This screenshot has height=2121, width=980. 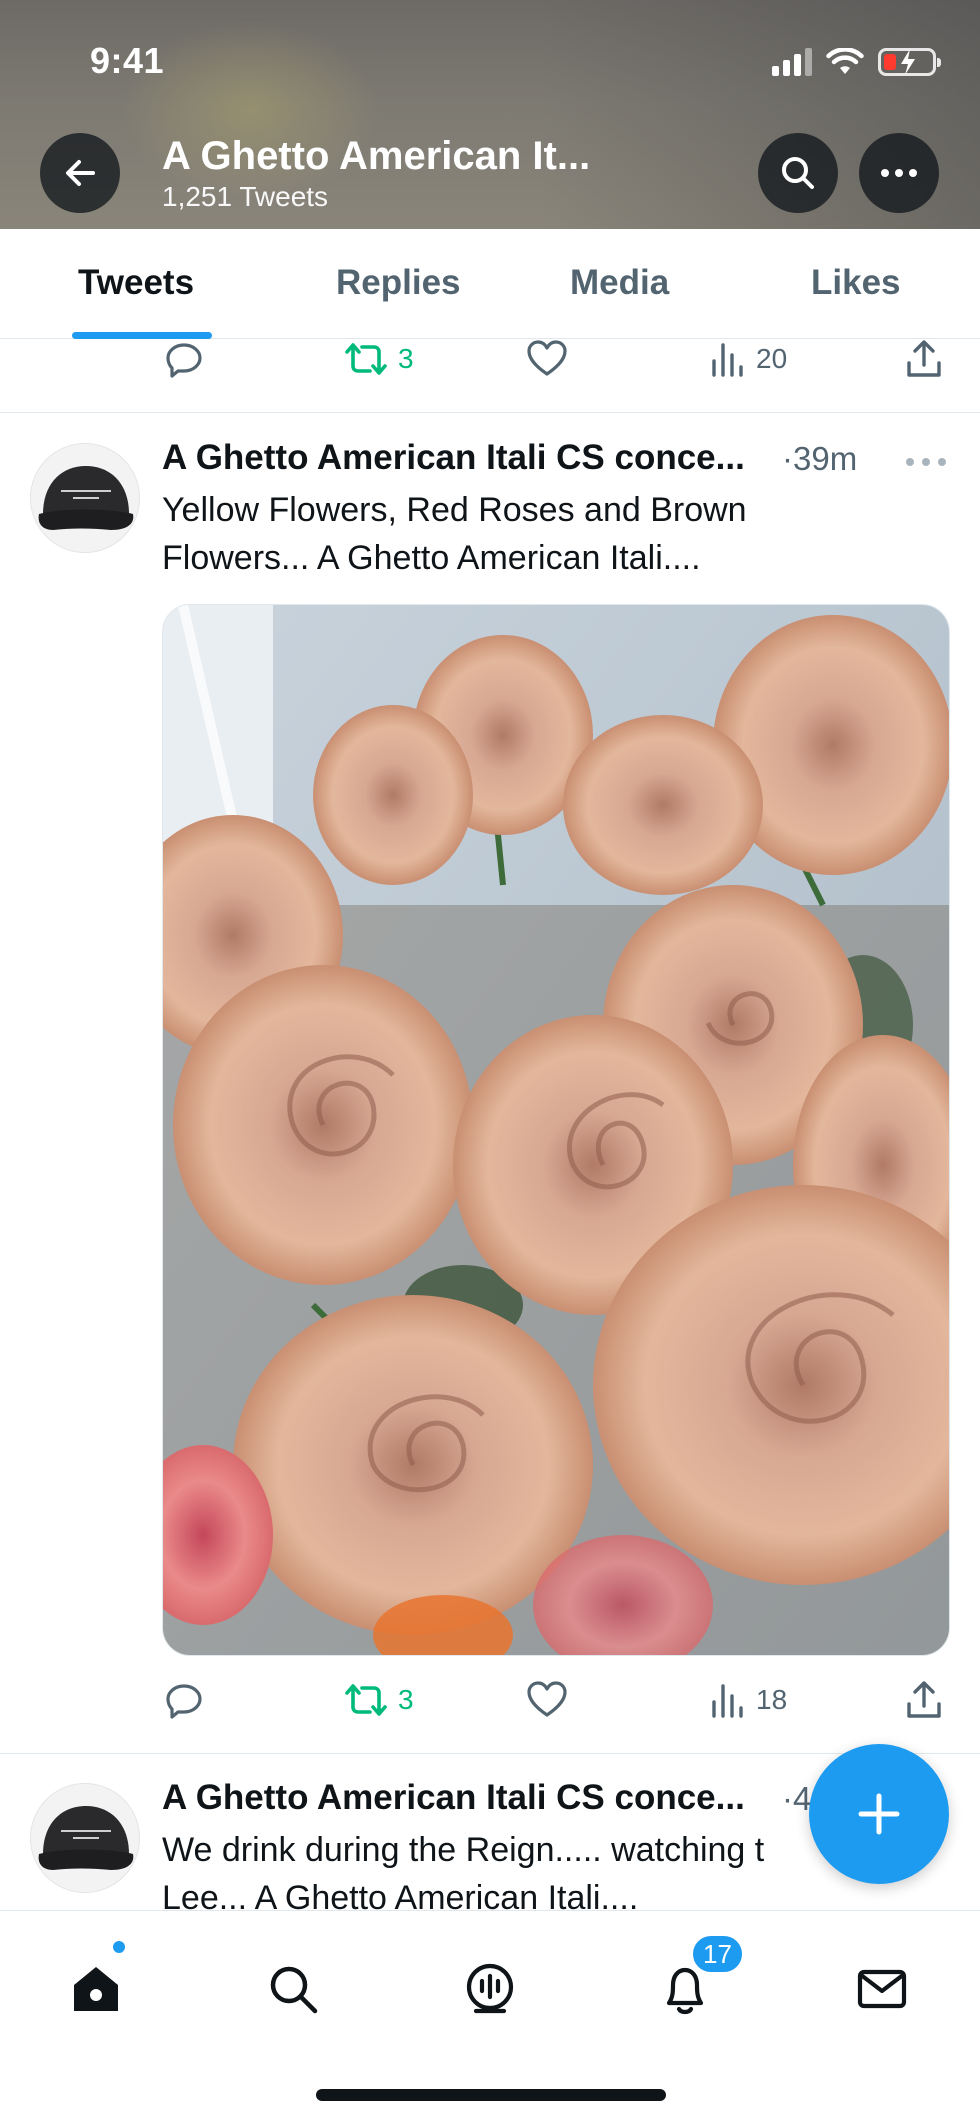 I want to click on status-icons, so click(x=856, y=62).